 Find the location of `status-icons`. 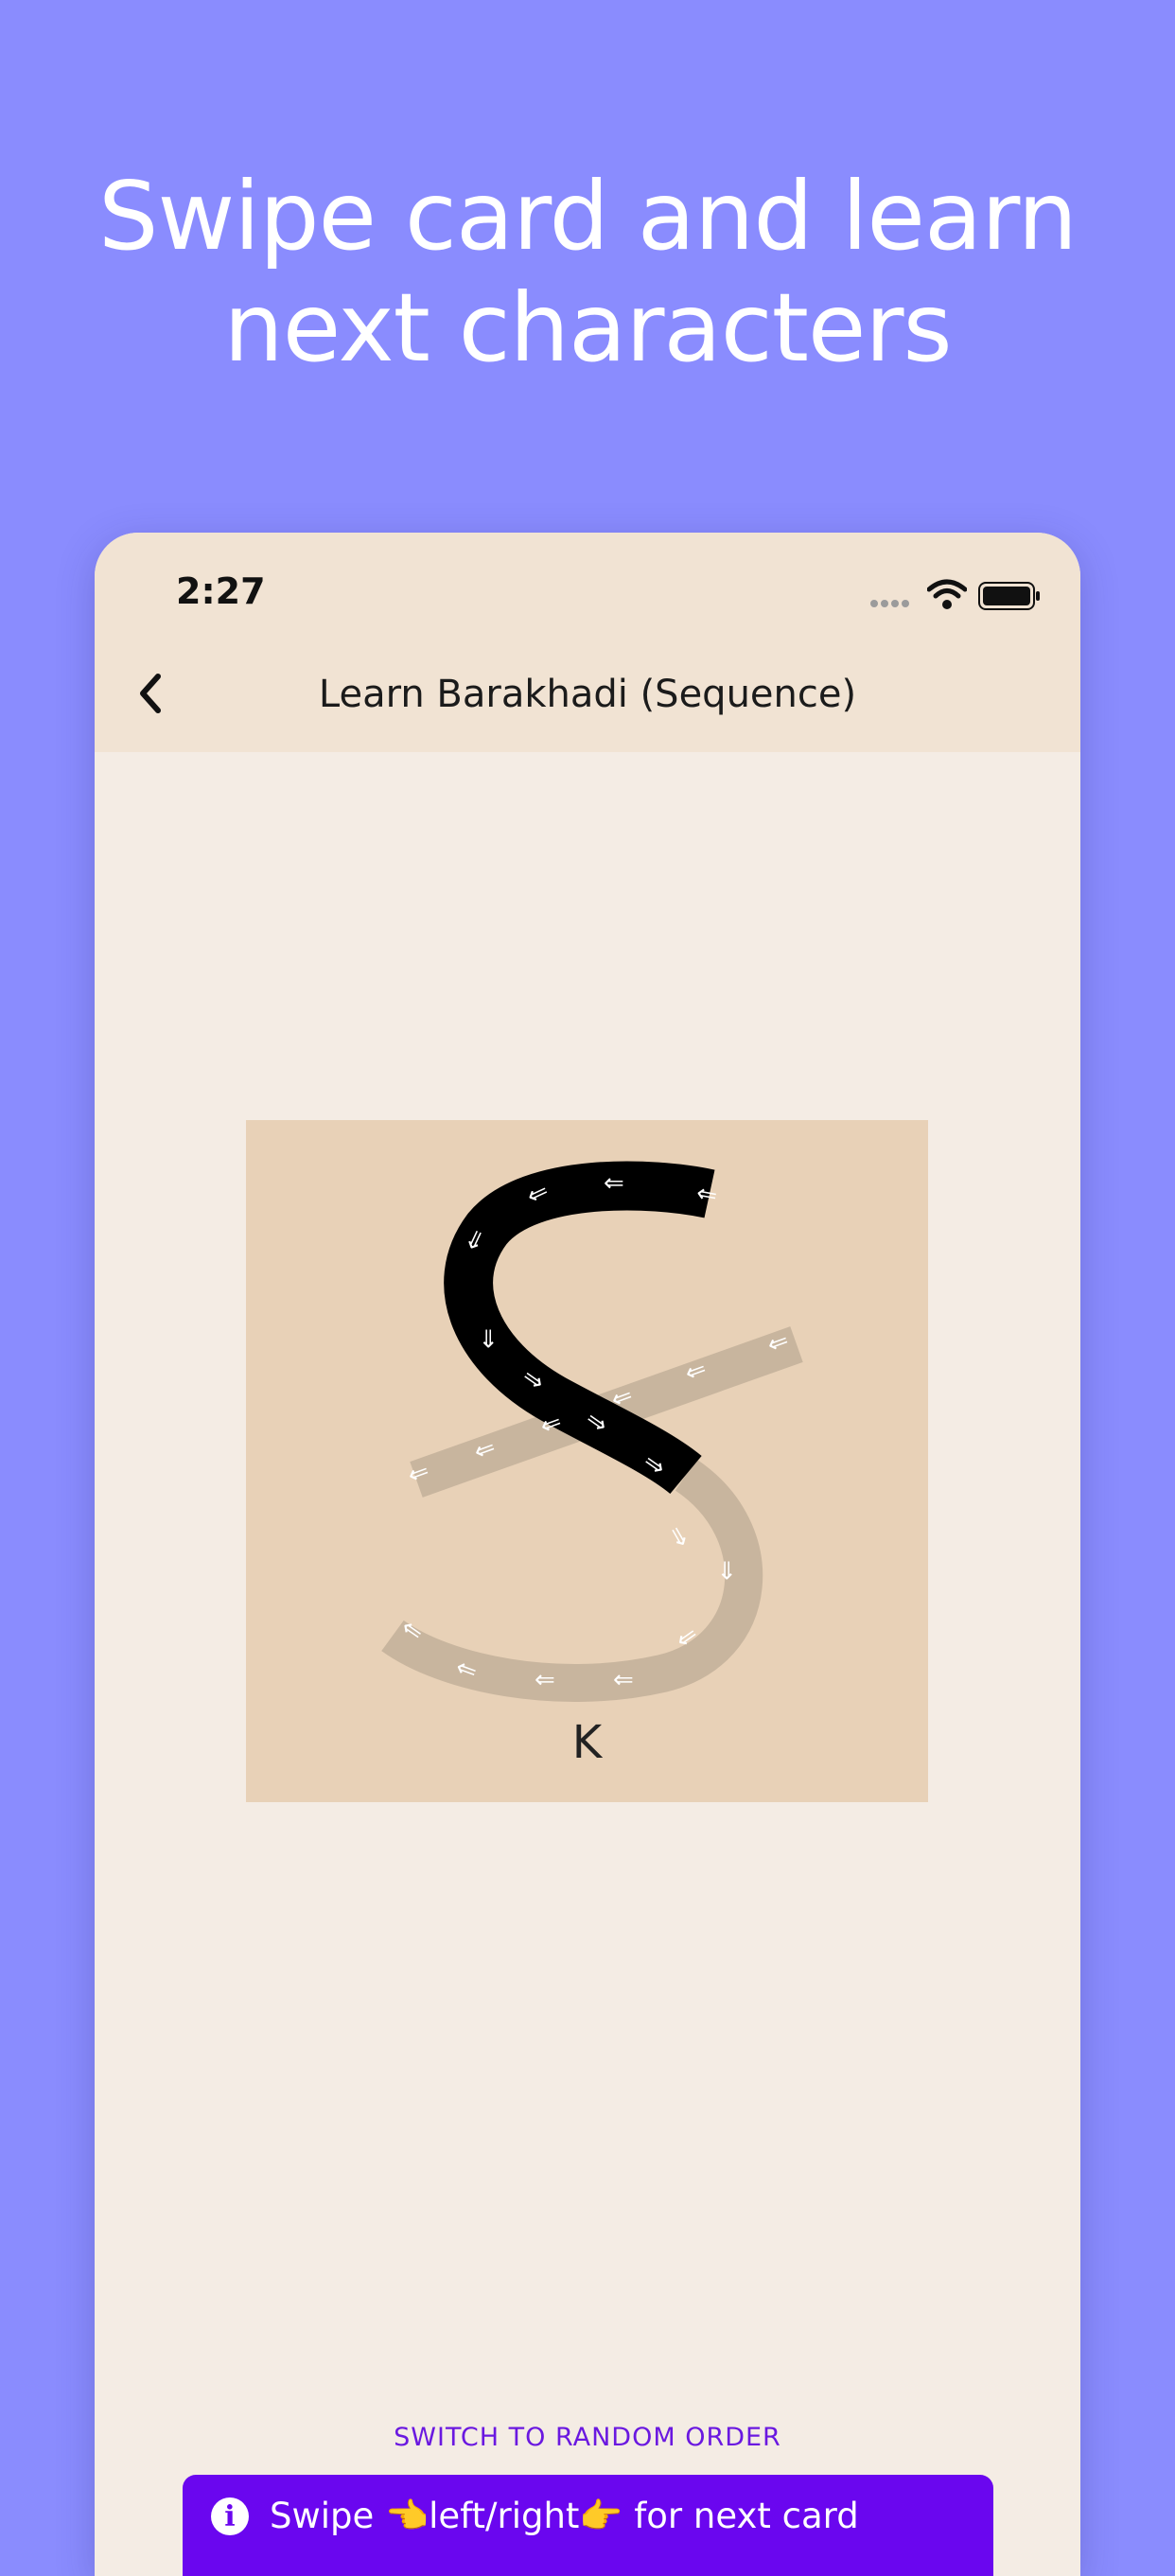

status-icons is located at coordinates (955, 593).